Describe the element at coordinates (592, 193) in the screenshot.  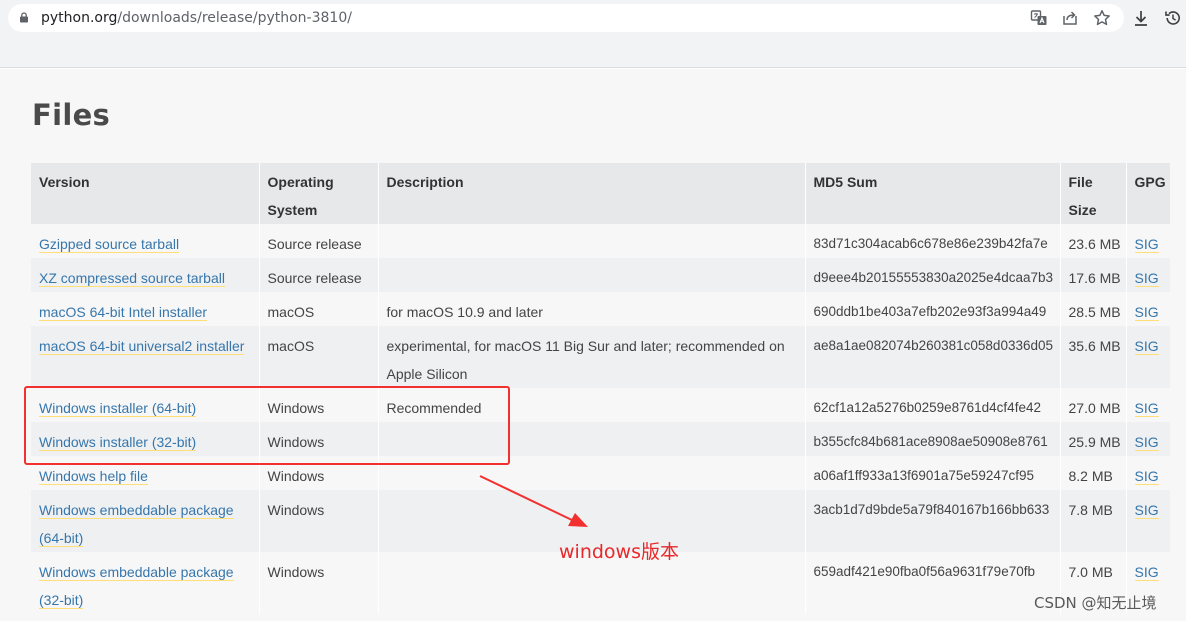
I see `header-description: Description` at that location.